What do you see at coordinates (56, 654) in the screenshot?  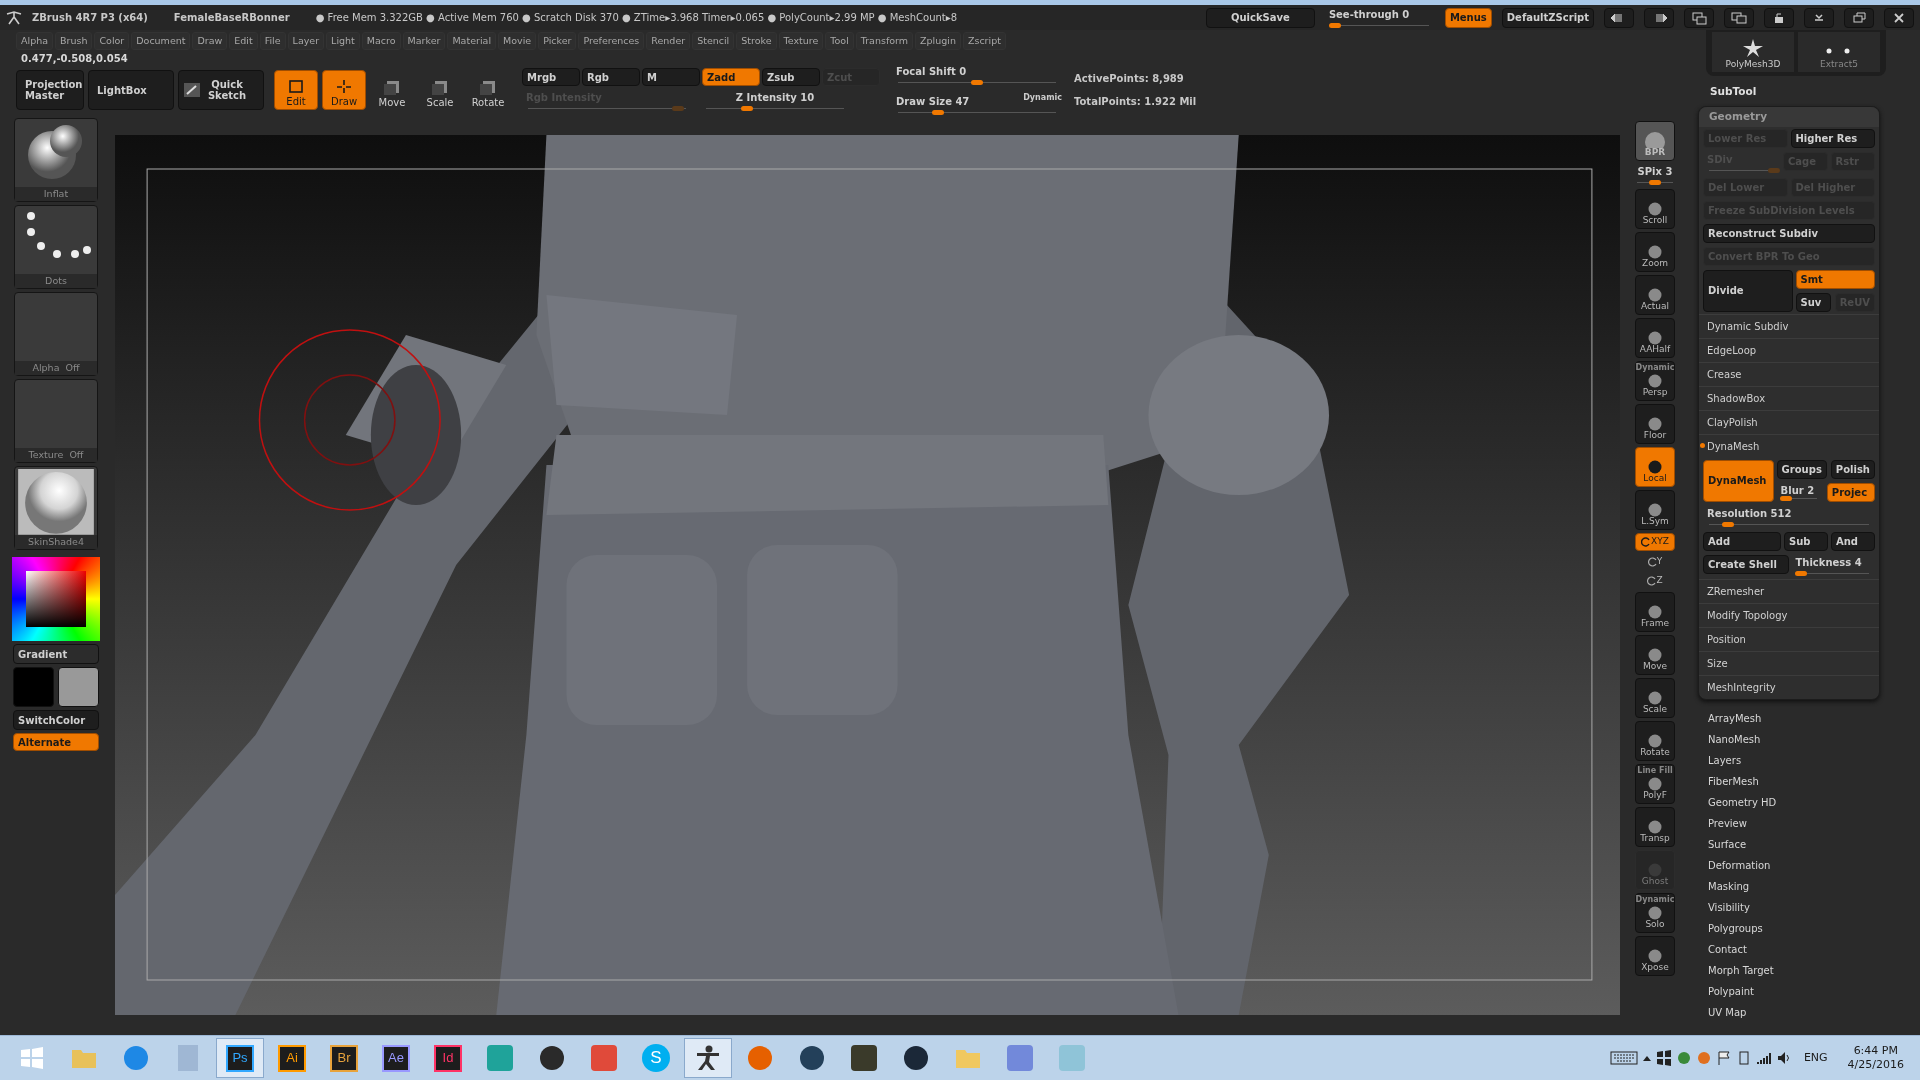 I see `gradient-button: Gradient` at bounding box center [56, 654].